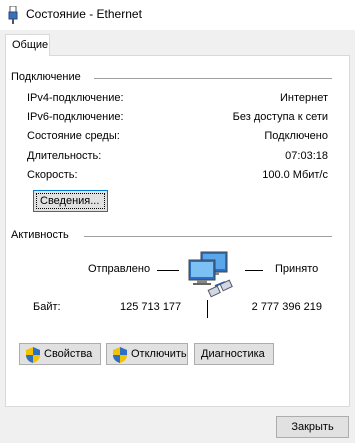 The height and width of the screenshot is (443, 355). Describe the element at coordinates (47, 307) in the screenshot. I see `bytes-label: Байт:` at that location.